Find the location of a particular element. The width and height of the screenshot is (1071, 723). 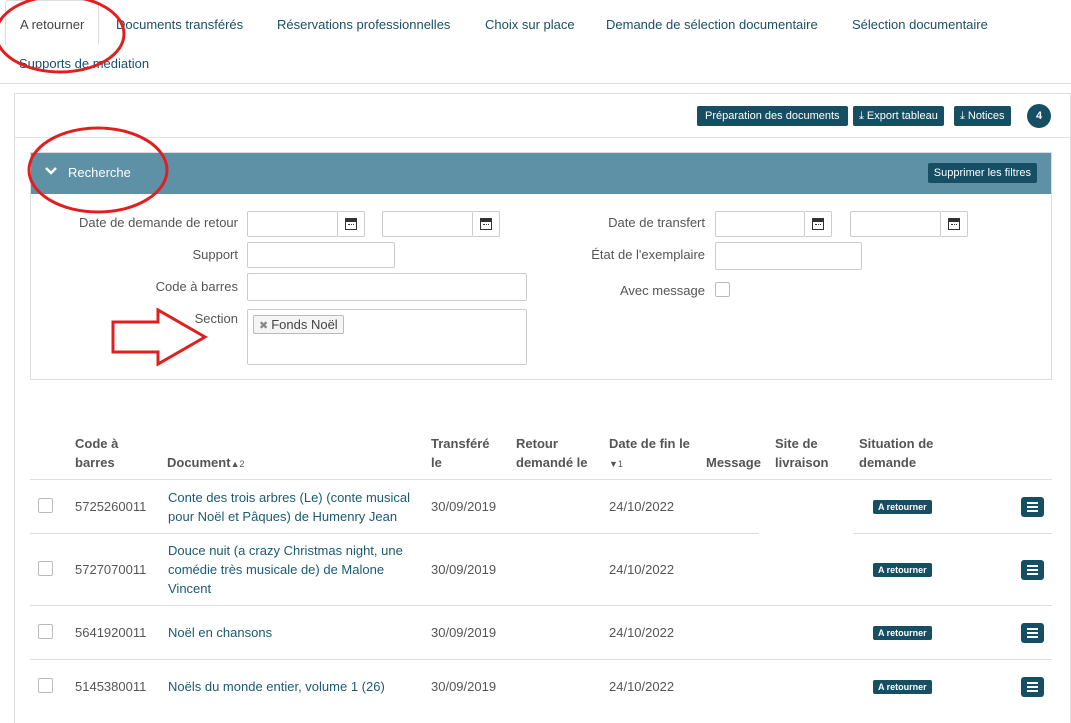

section-label: Section is located at coordinates (216, 318).